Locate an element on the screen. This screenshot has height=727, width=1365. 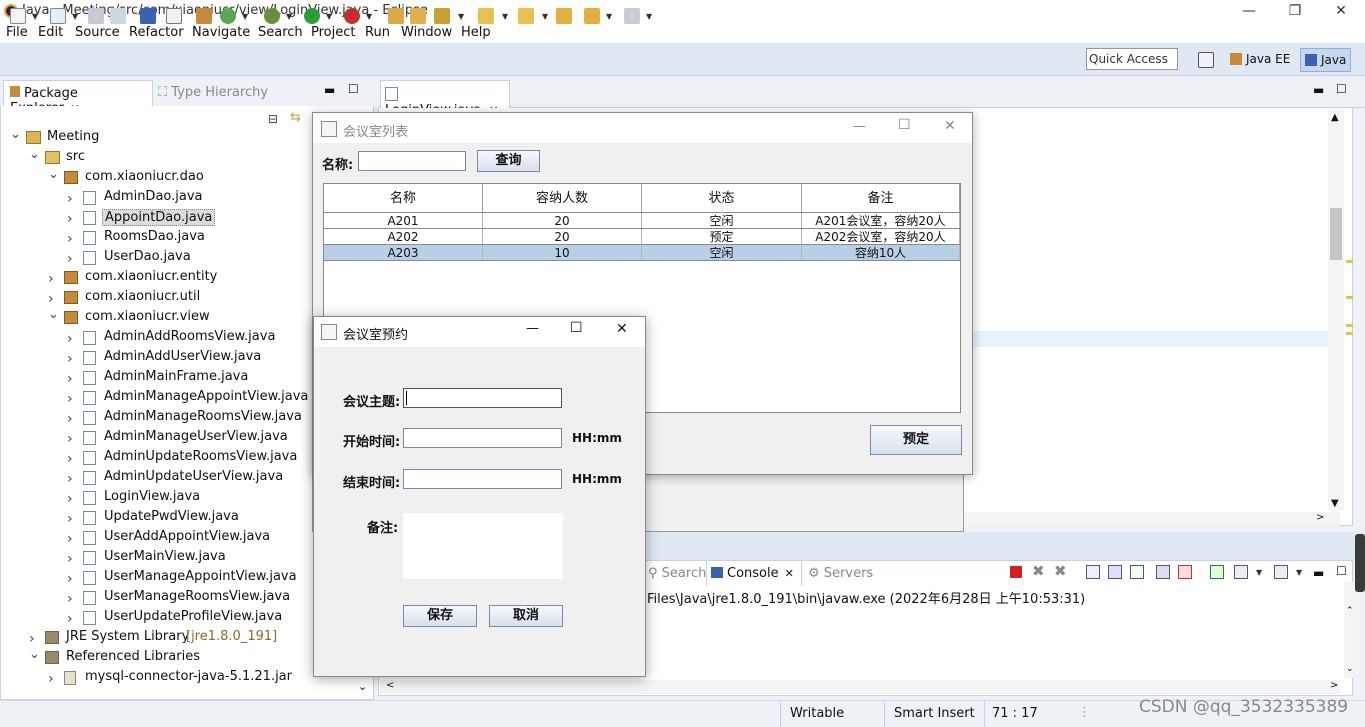
next-annotation-icon is located at coordinates (486, 16).